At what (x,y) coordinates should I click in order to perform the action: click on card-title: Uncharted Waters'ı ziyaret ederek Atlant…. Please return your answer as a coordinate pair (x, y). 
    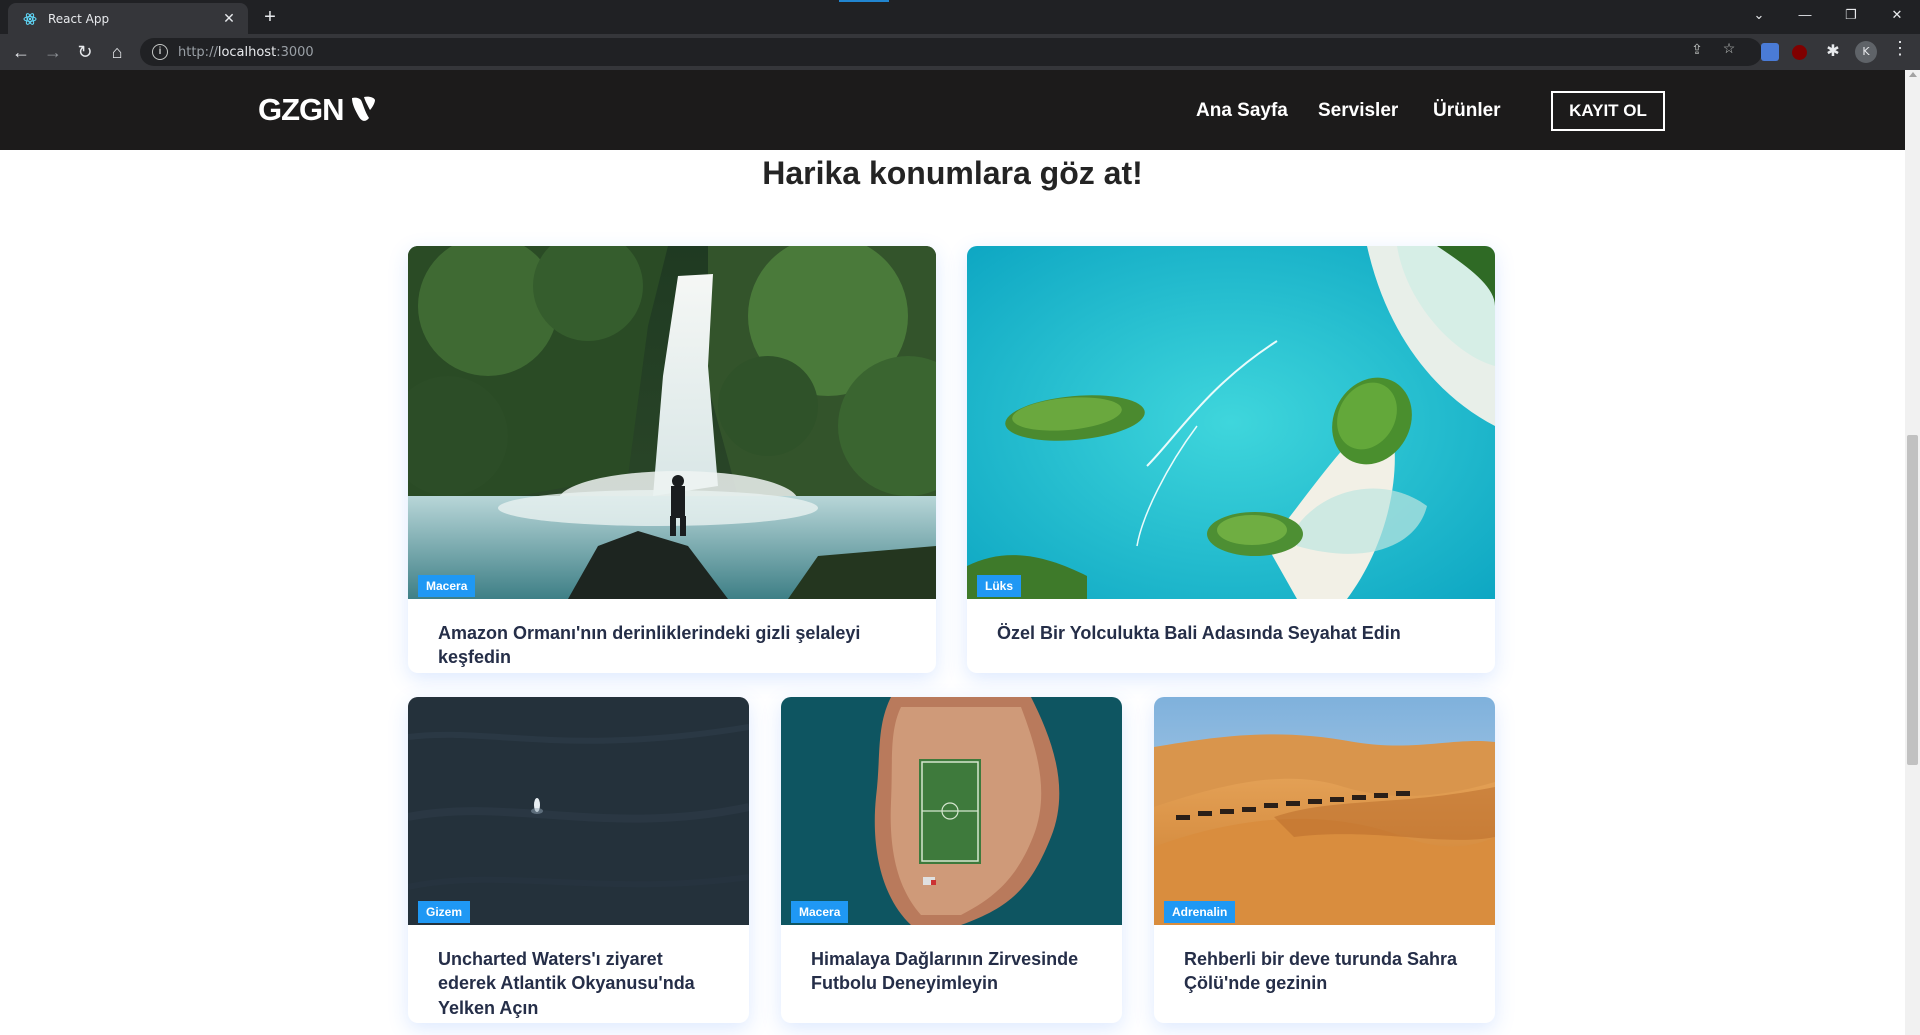
    Looking at the image, I should click on (566, 983).